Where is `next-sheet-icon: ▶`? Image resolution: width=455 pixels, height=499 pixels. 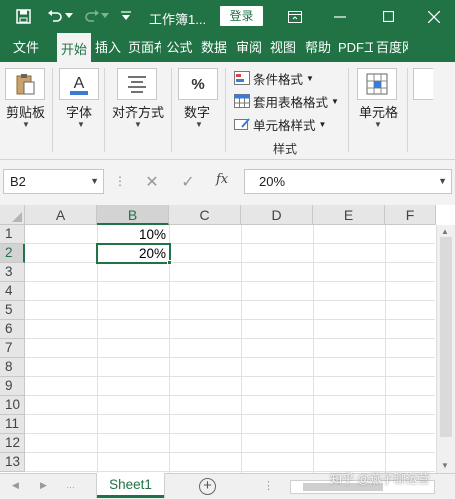 next-sheet-icon: ▶ is located at coordinates (43, 485).